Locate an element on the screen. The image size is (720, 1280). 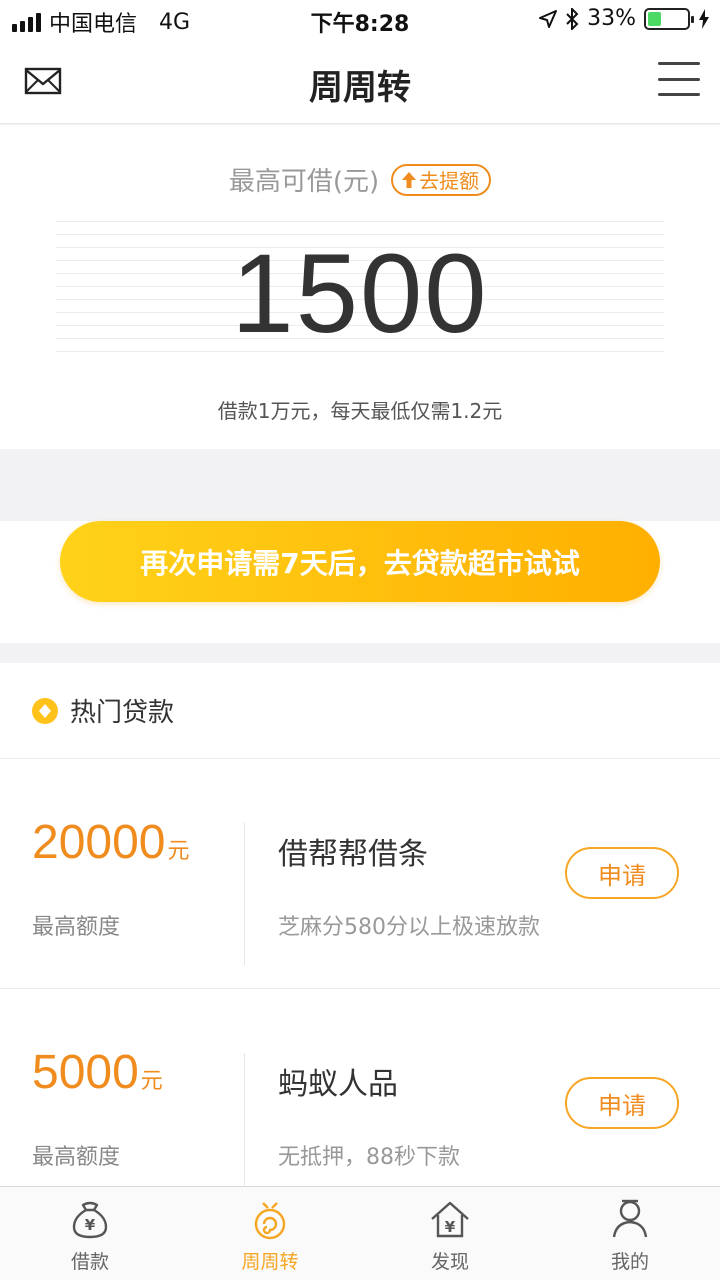
apply-section: 再次申请需7天后，去贷款超市试试 is located at coordinates (360, 582).